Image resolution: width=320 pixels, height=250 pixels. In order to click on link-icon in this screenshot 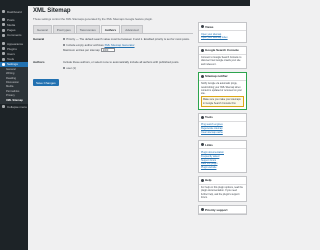, I will do `click(202, 145)`.